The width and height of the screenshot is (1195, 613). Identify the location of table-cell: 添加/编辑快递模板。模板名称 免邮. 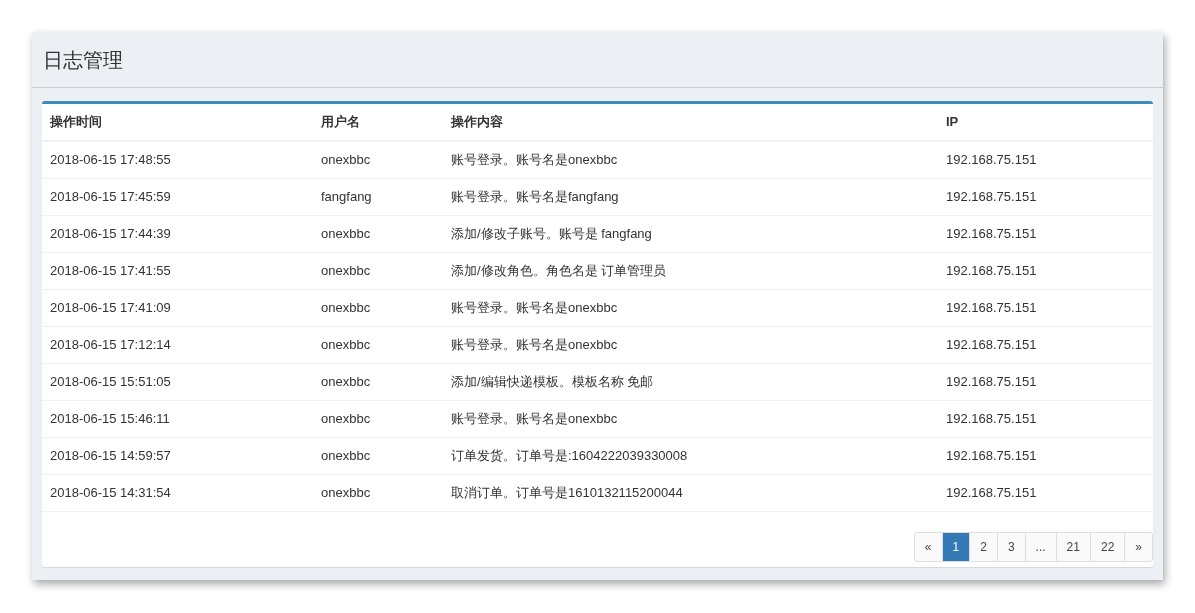
(552, 382).